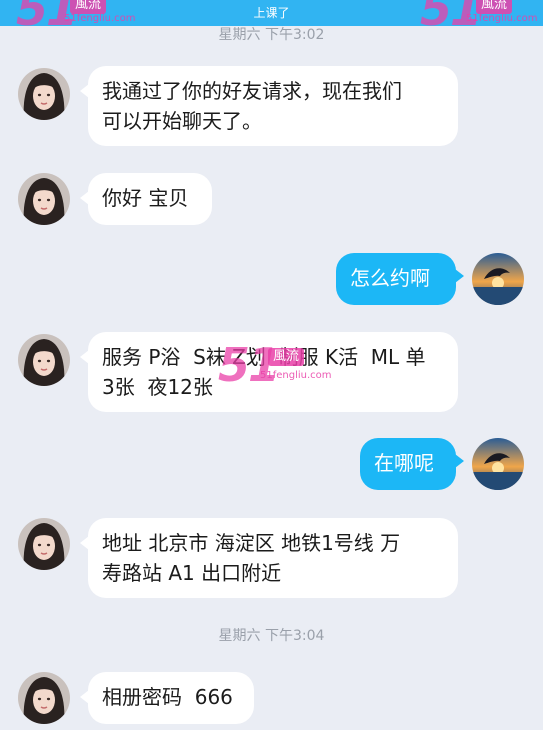  What do you see at coordinates (167, 698) in the screenshot?
I see `received-message-bubble: 相册密码 666` at bounding box center [167, 698].